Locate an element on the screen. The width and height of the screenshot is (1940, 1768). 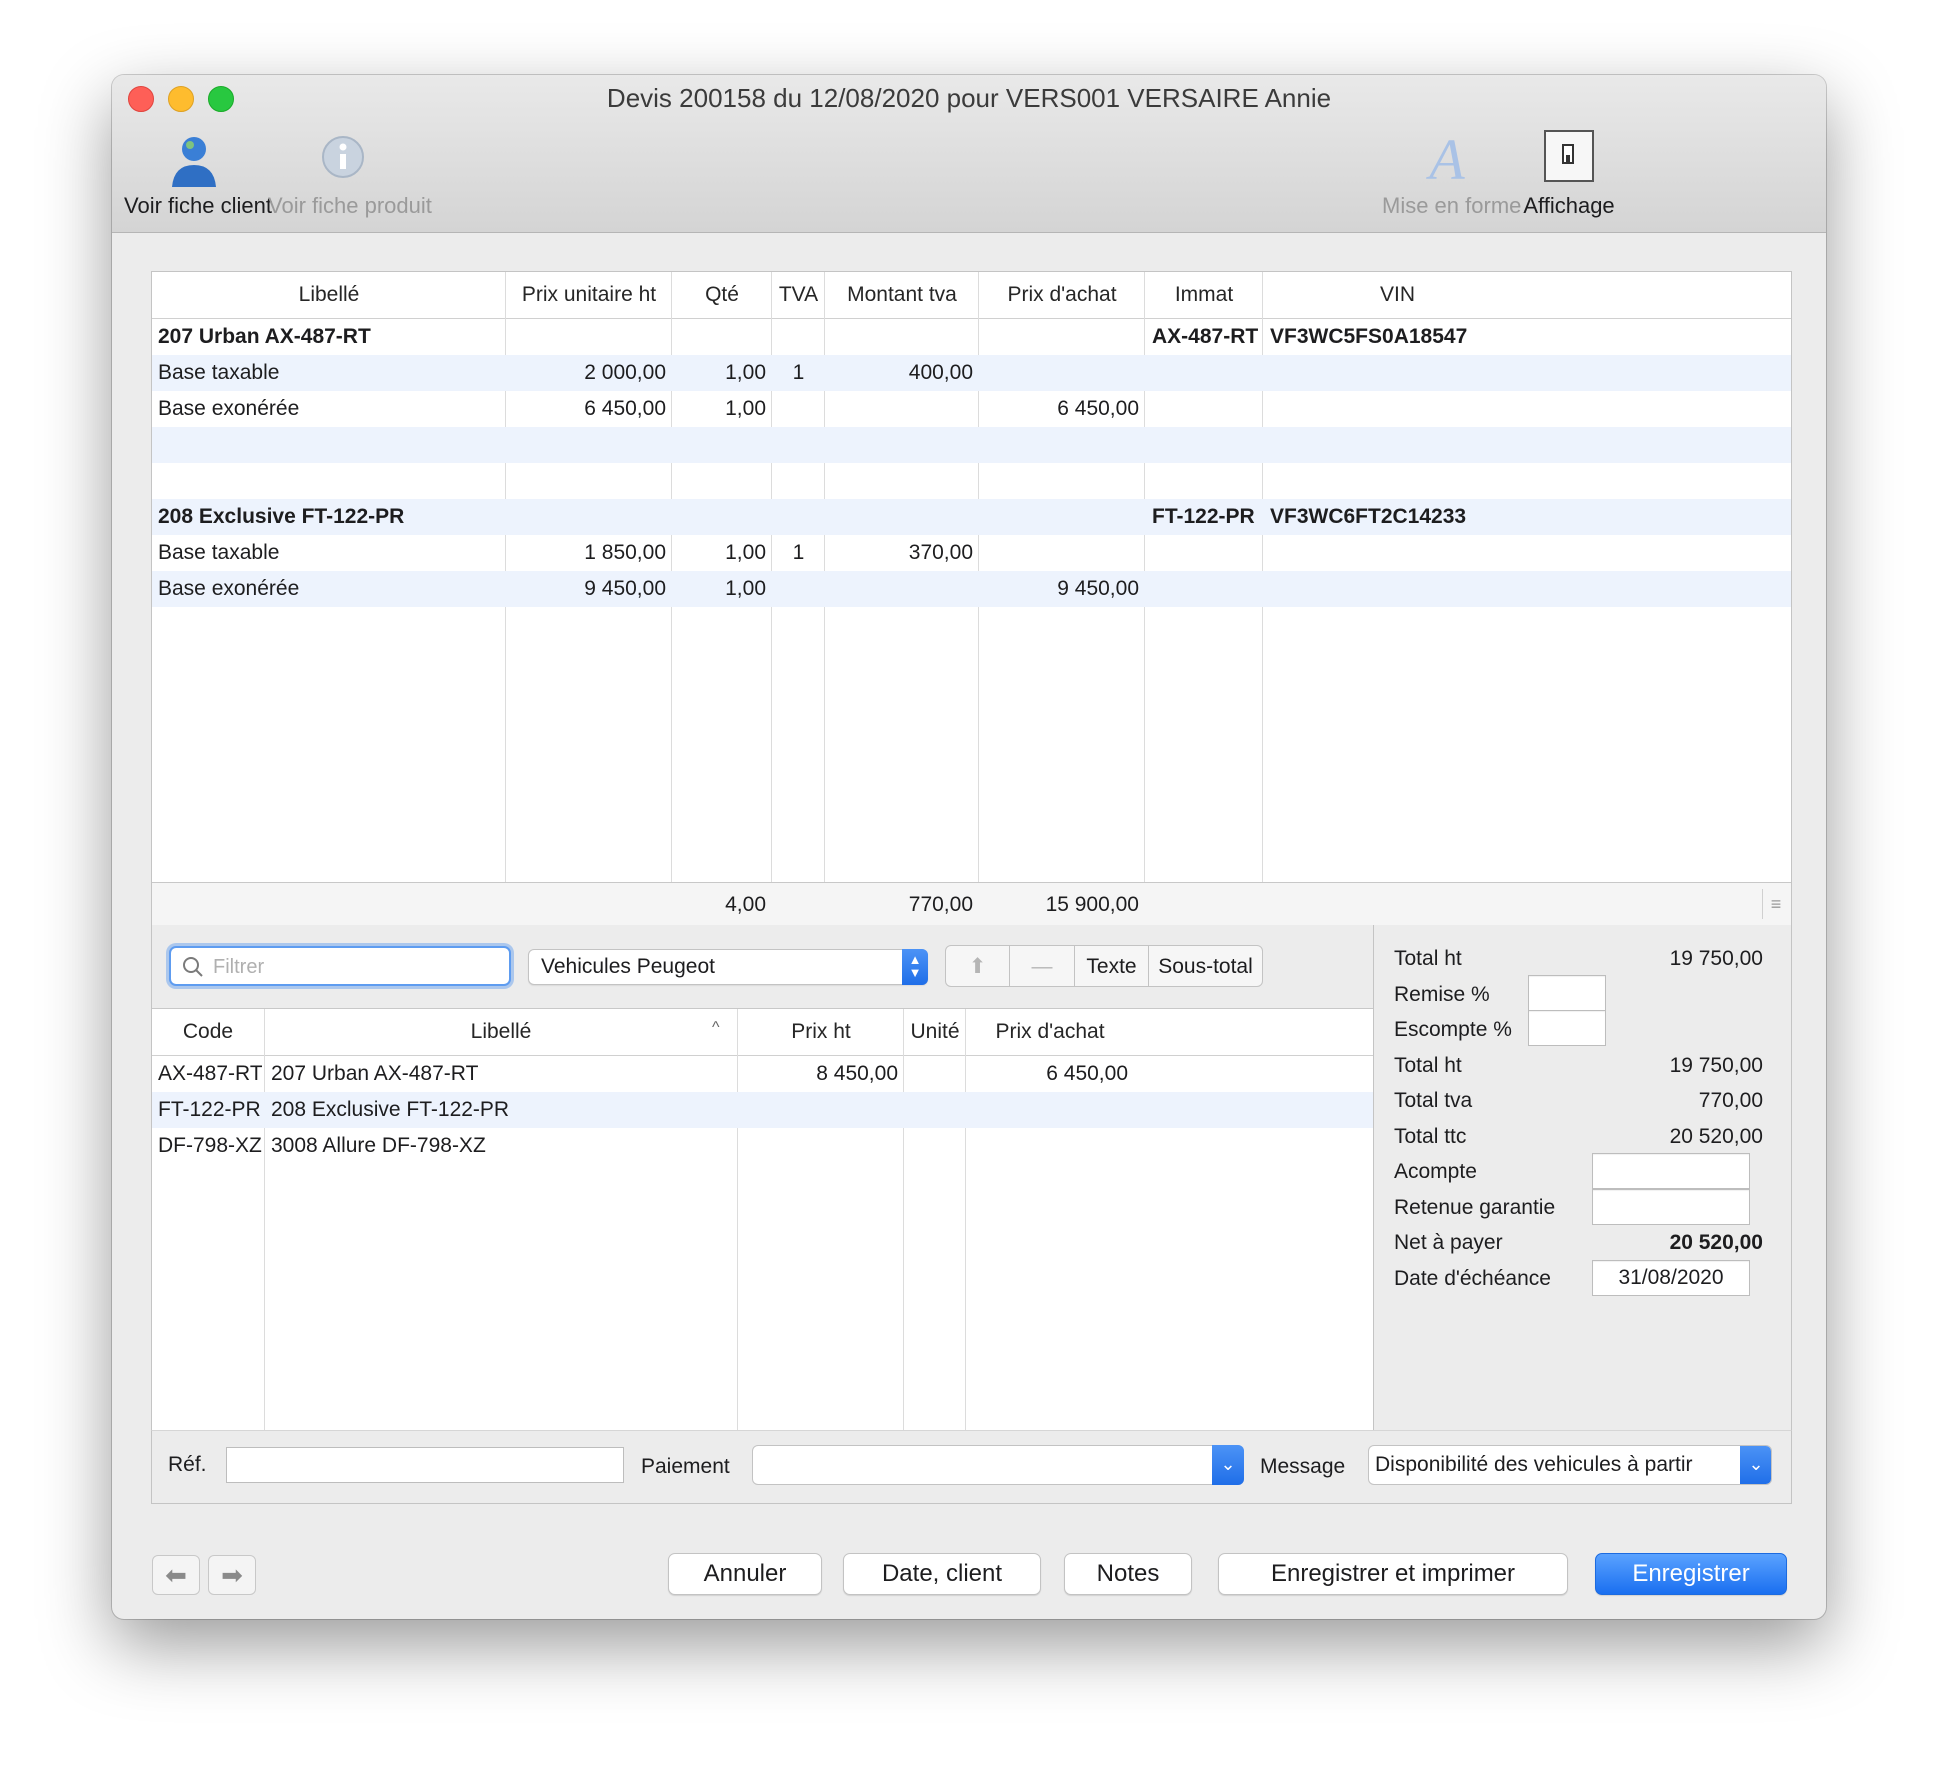
header-tva: TVA is located at coordinates (798, 295).